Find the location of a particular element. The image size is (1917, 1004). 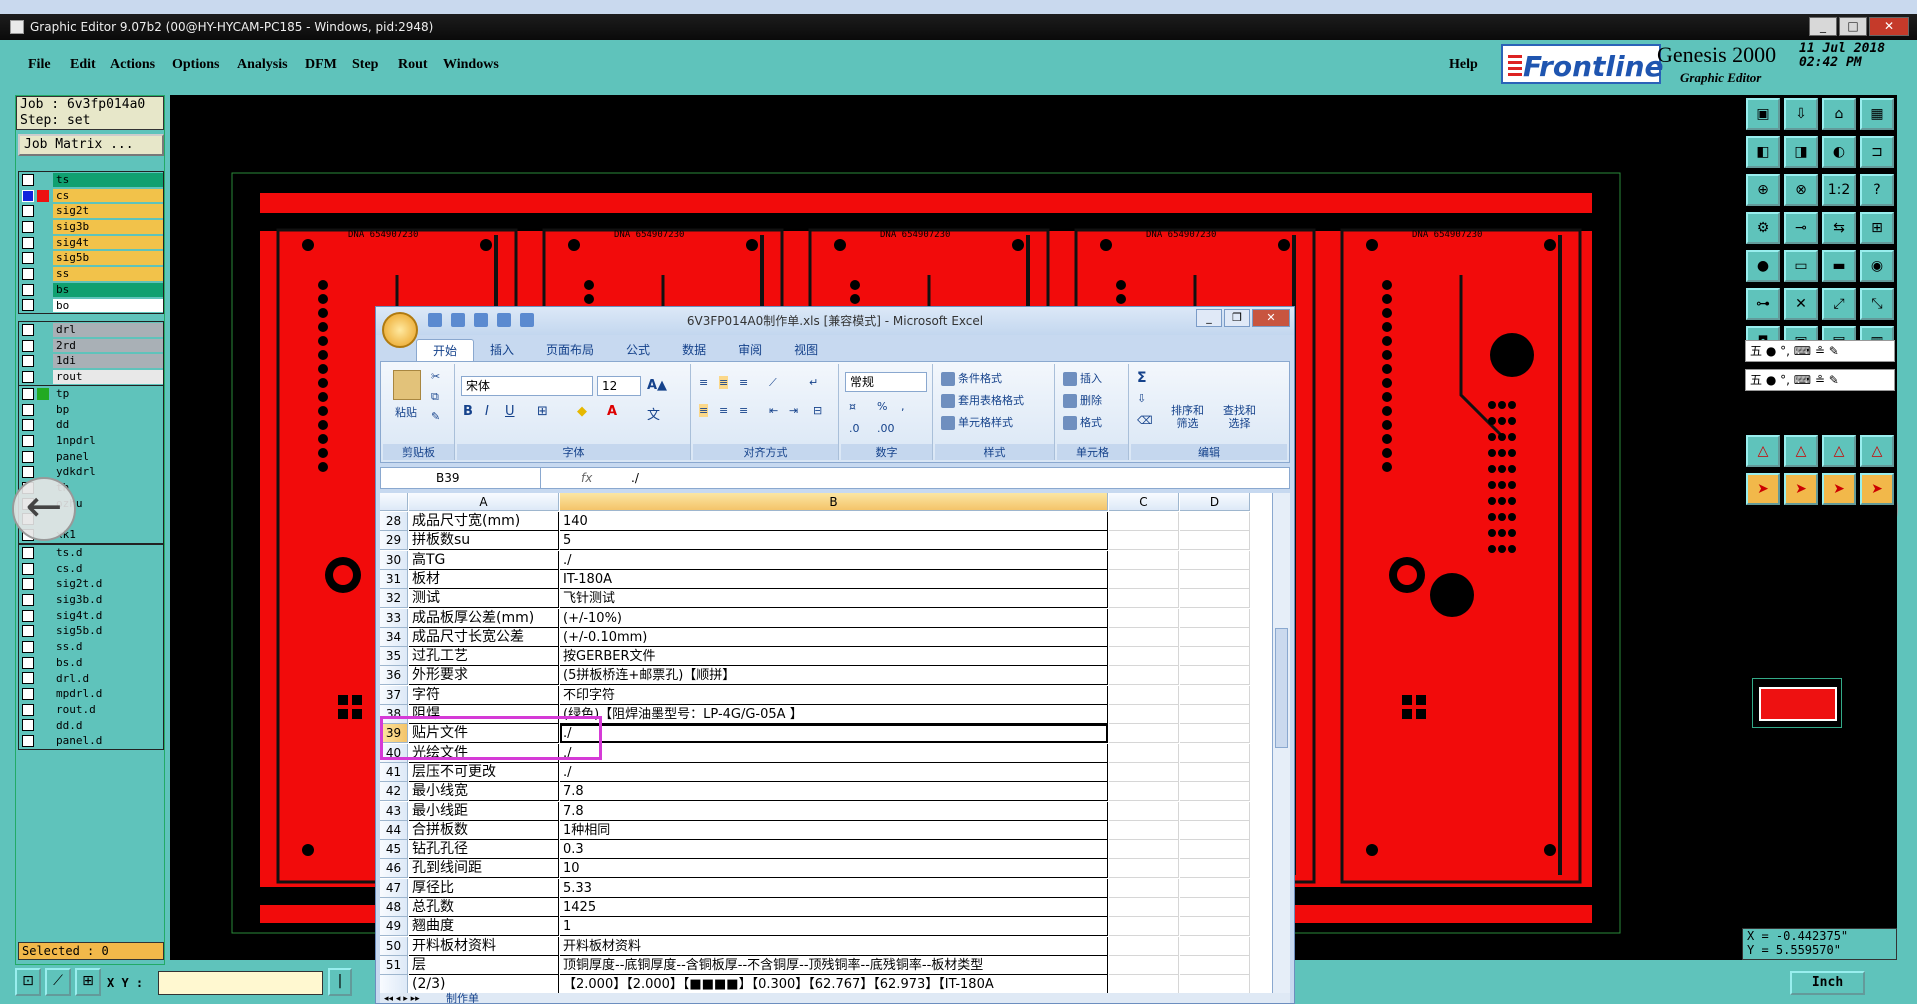

row-header: 33 is located at coordinates (394, 618).